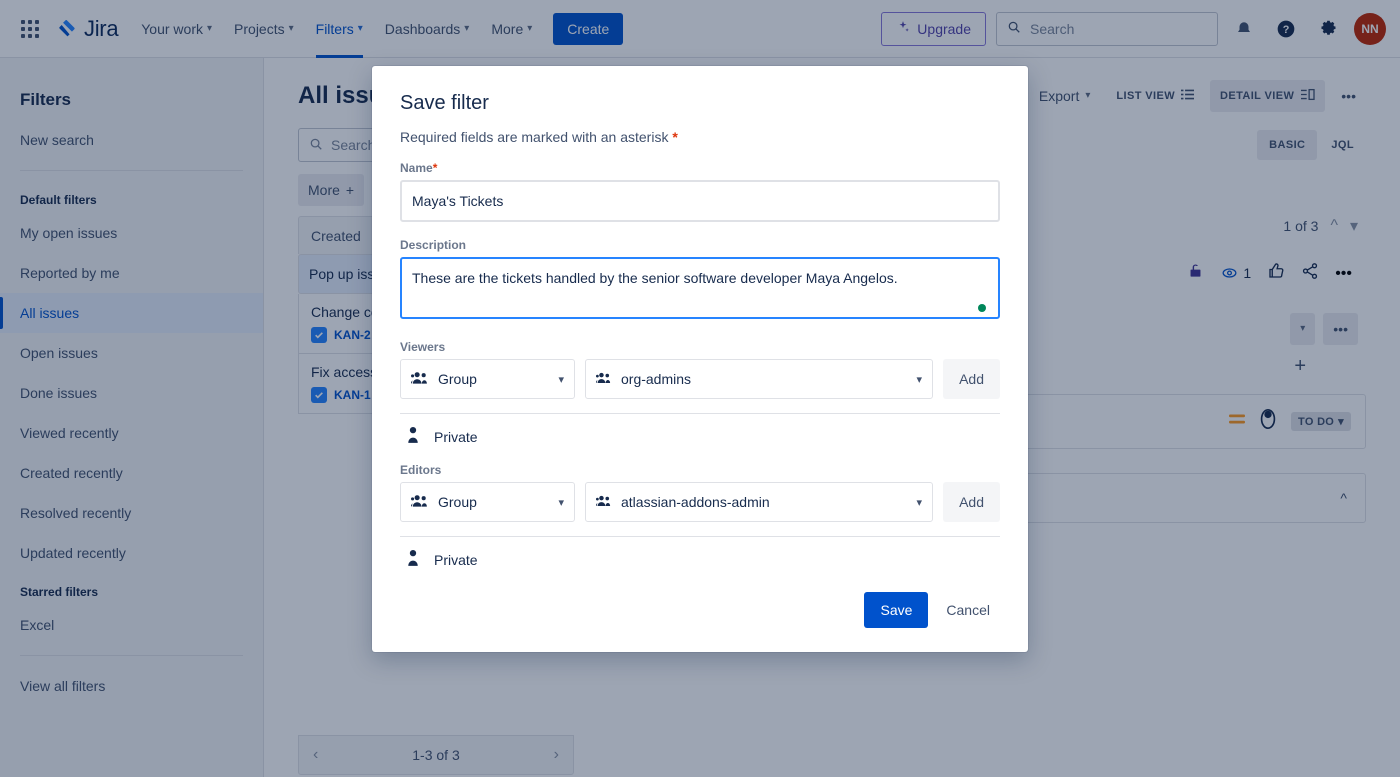 The image size is (1400, 777). What do you see at coordinates (457, 379) in the screenshot?
I see `viewers-type-value: Group` at bounding box center [457, 379].